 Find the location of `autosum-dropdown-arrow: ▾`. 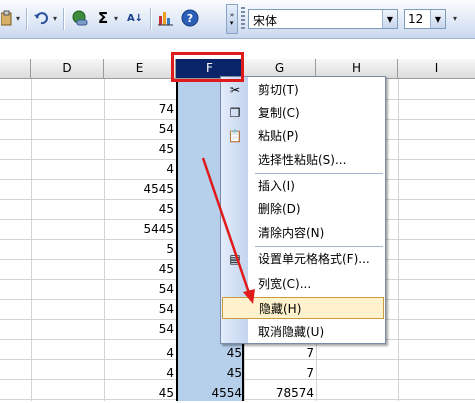

autosum-dropdown-arrow: ▾ is located at coordinates (116, 18).